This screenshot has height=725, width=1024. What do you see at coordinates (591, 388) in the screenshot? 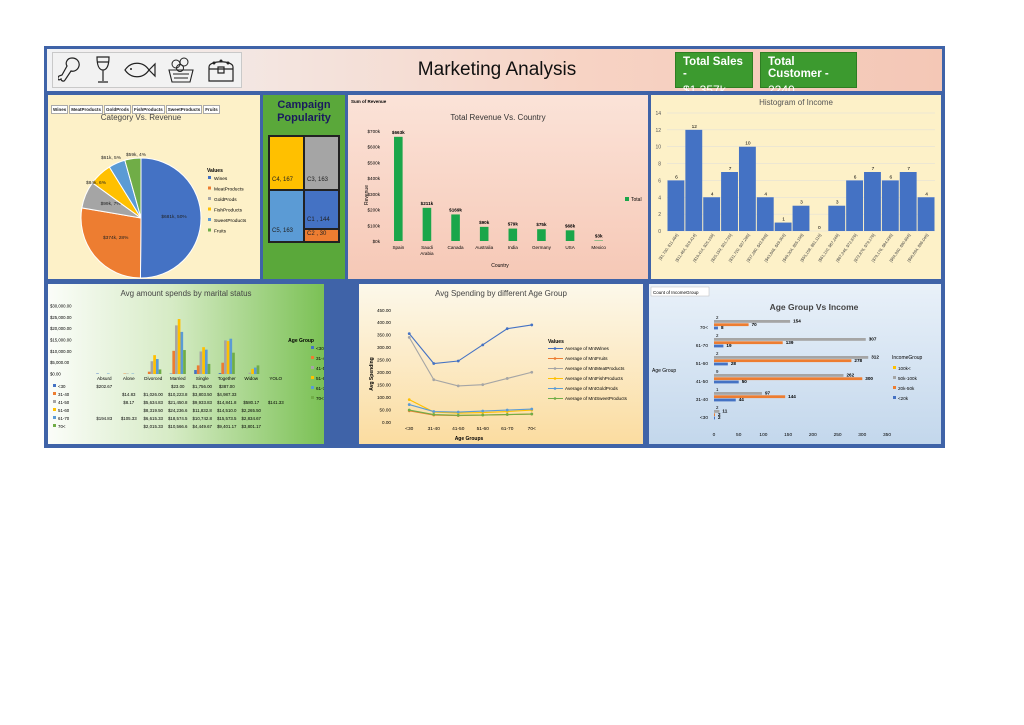
I see `legend-item: Average of MntGoldProds` at bounding box center [591, 388].